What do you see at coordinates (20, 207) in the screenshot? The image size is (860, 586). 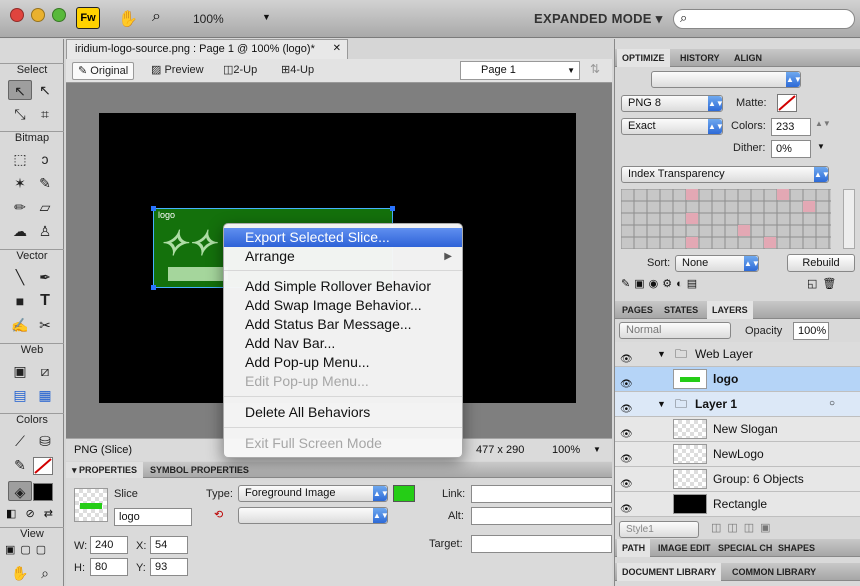 I see `pencil-tool-icon: ✏` at bounding box center [20, 207].